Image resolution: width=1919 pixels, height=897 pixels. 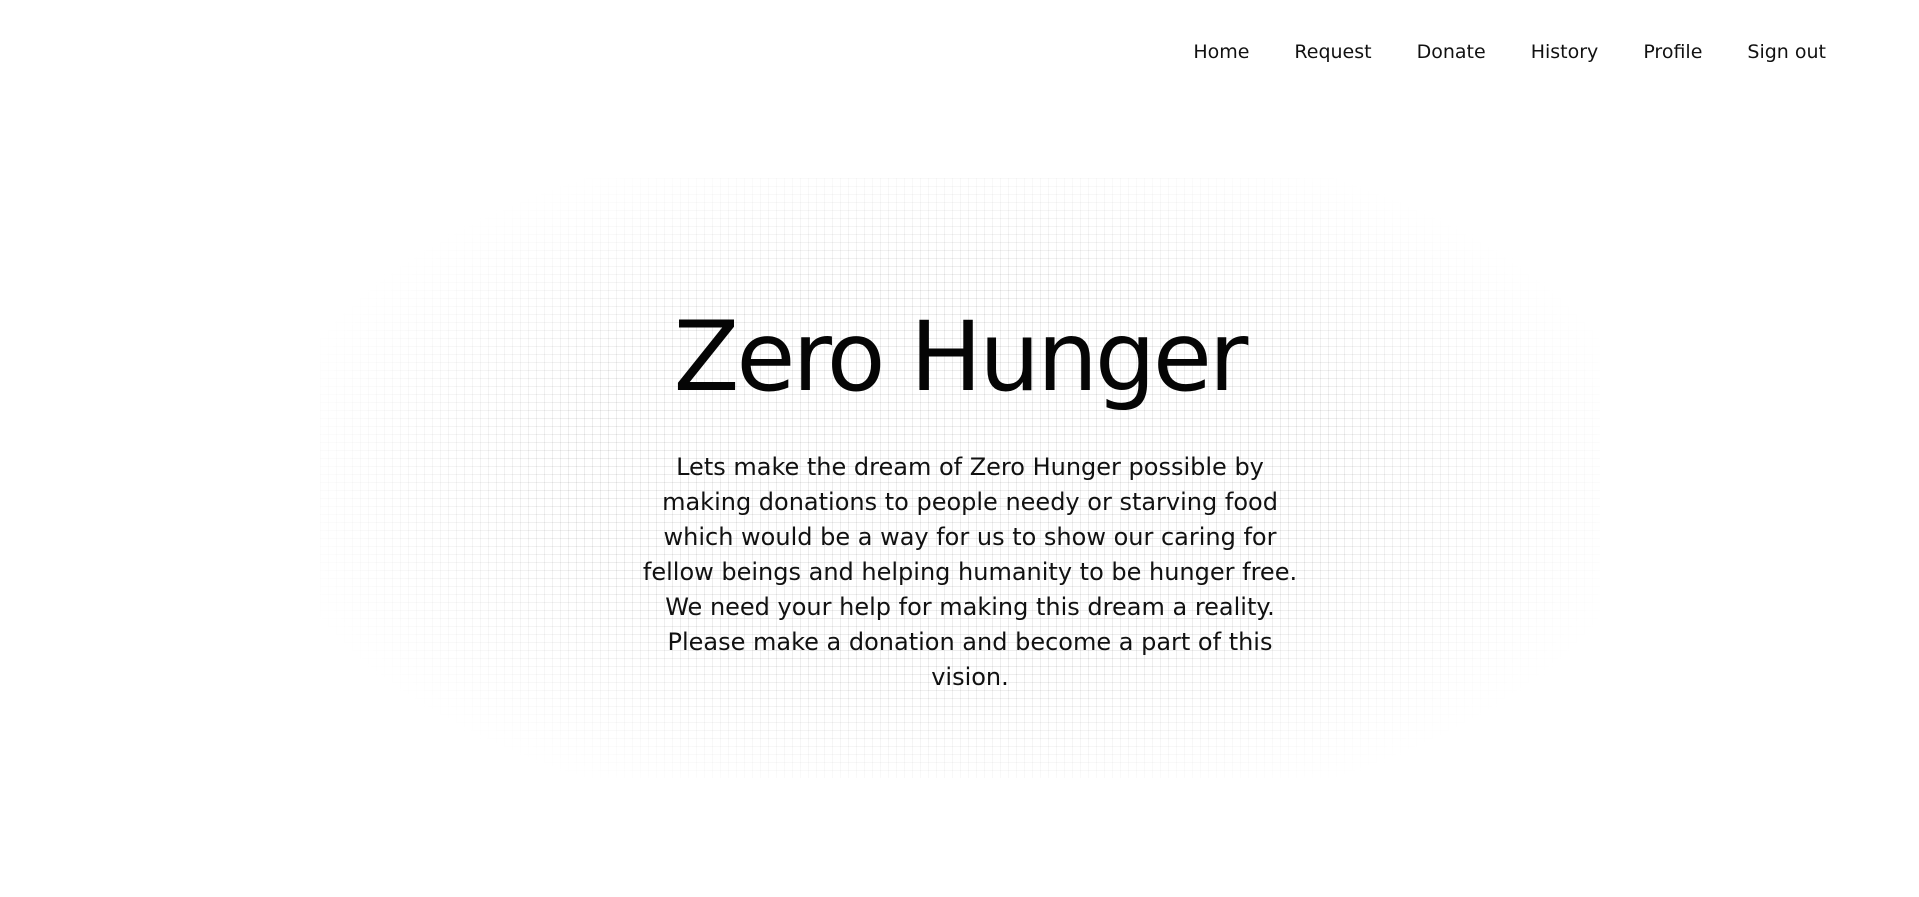 I want to click on nav-donate-link: Donate, so click(x=1451, y=52).